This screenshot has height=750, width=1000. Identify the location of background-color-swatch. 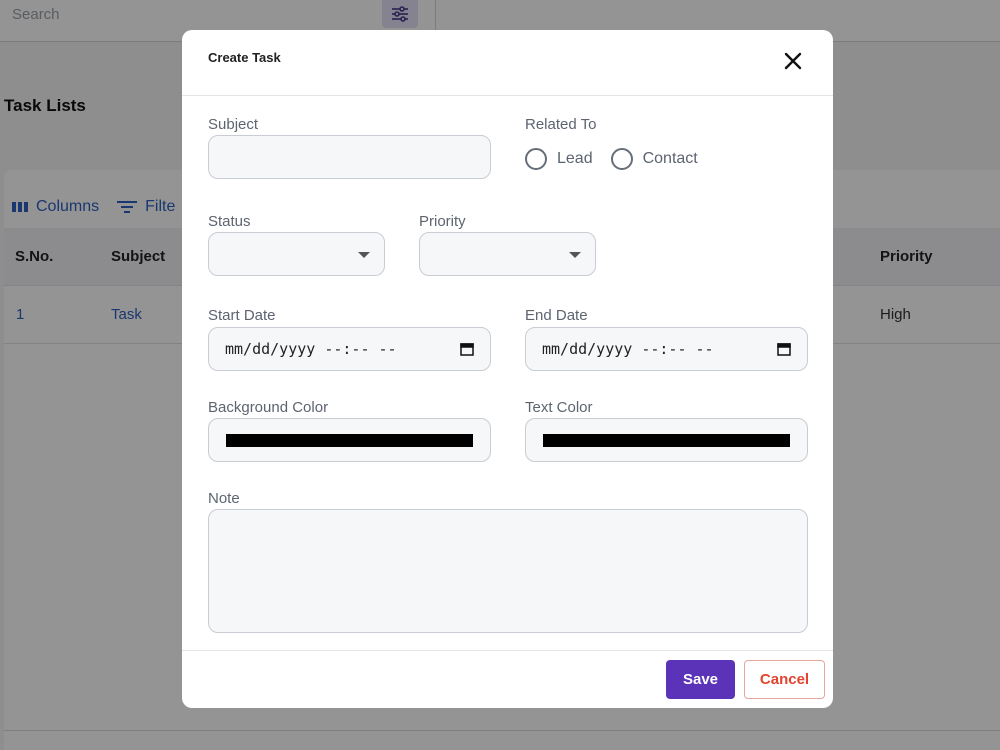
(349, 440).